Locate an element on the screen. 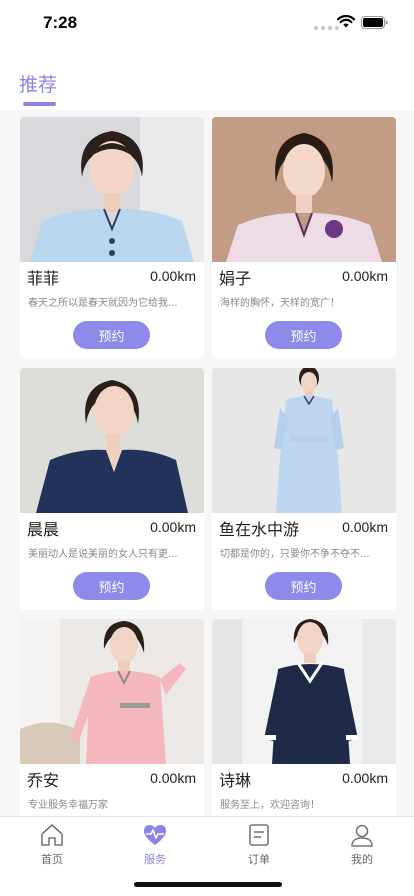 This screenshot has height=896, width=414. tab-recommend: 推荐 is located at coordinates (38, 83).